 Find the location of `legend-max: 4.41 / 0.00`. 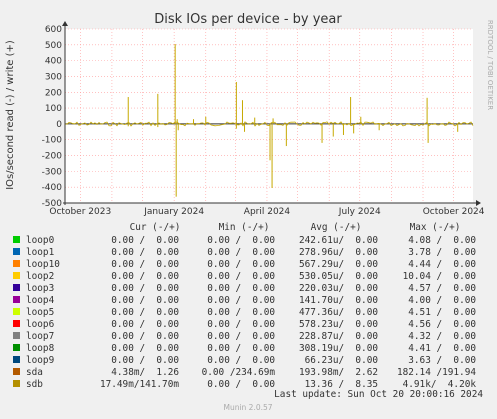

legend-max: 4.41 / 0.00 is located at coordinates (442, 348).